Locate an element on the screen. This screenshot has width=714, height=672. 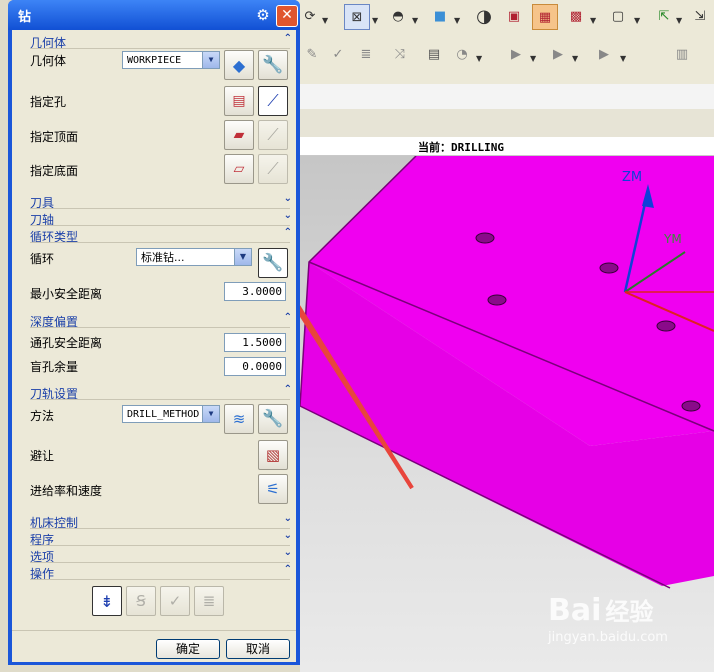
new-geometry-button: ◆ is located at coordinates (239, 65).